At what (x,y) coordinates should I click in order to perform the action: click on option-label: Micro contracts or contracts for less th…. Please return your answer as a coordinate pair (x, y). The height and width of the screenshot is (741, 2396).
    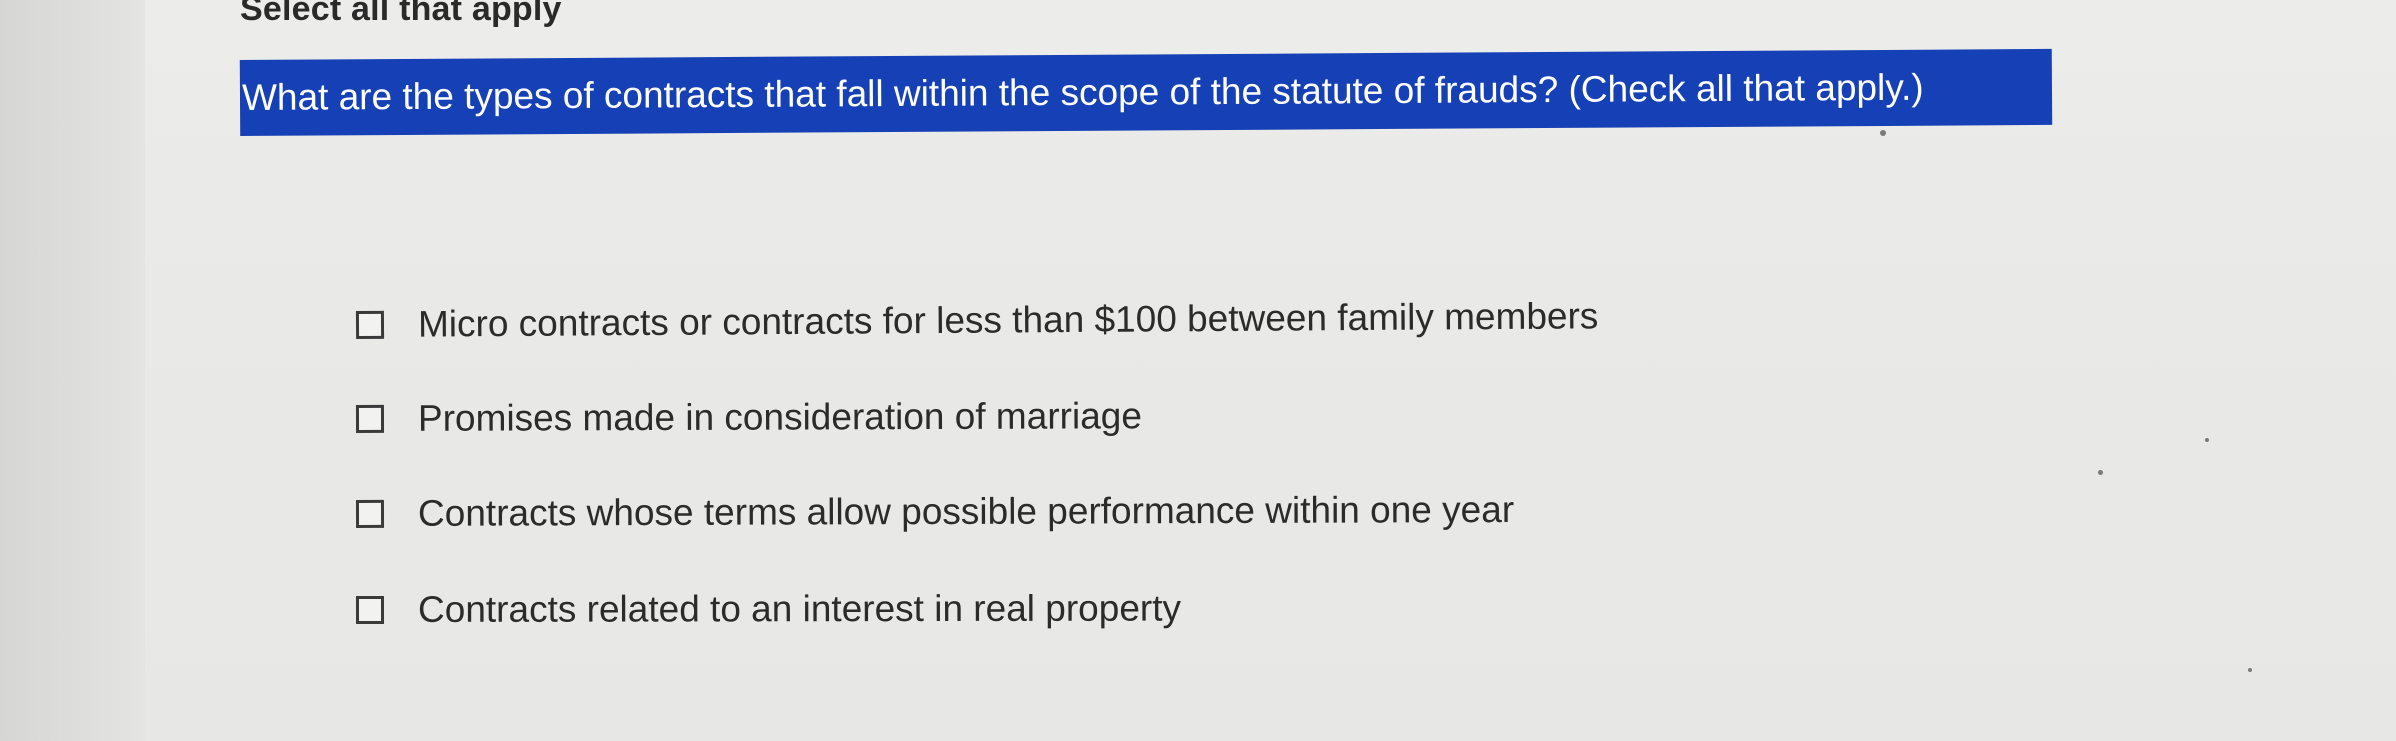
    Looking at the image, I should click on (1008, 319).